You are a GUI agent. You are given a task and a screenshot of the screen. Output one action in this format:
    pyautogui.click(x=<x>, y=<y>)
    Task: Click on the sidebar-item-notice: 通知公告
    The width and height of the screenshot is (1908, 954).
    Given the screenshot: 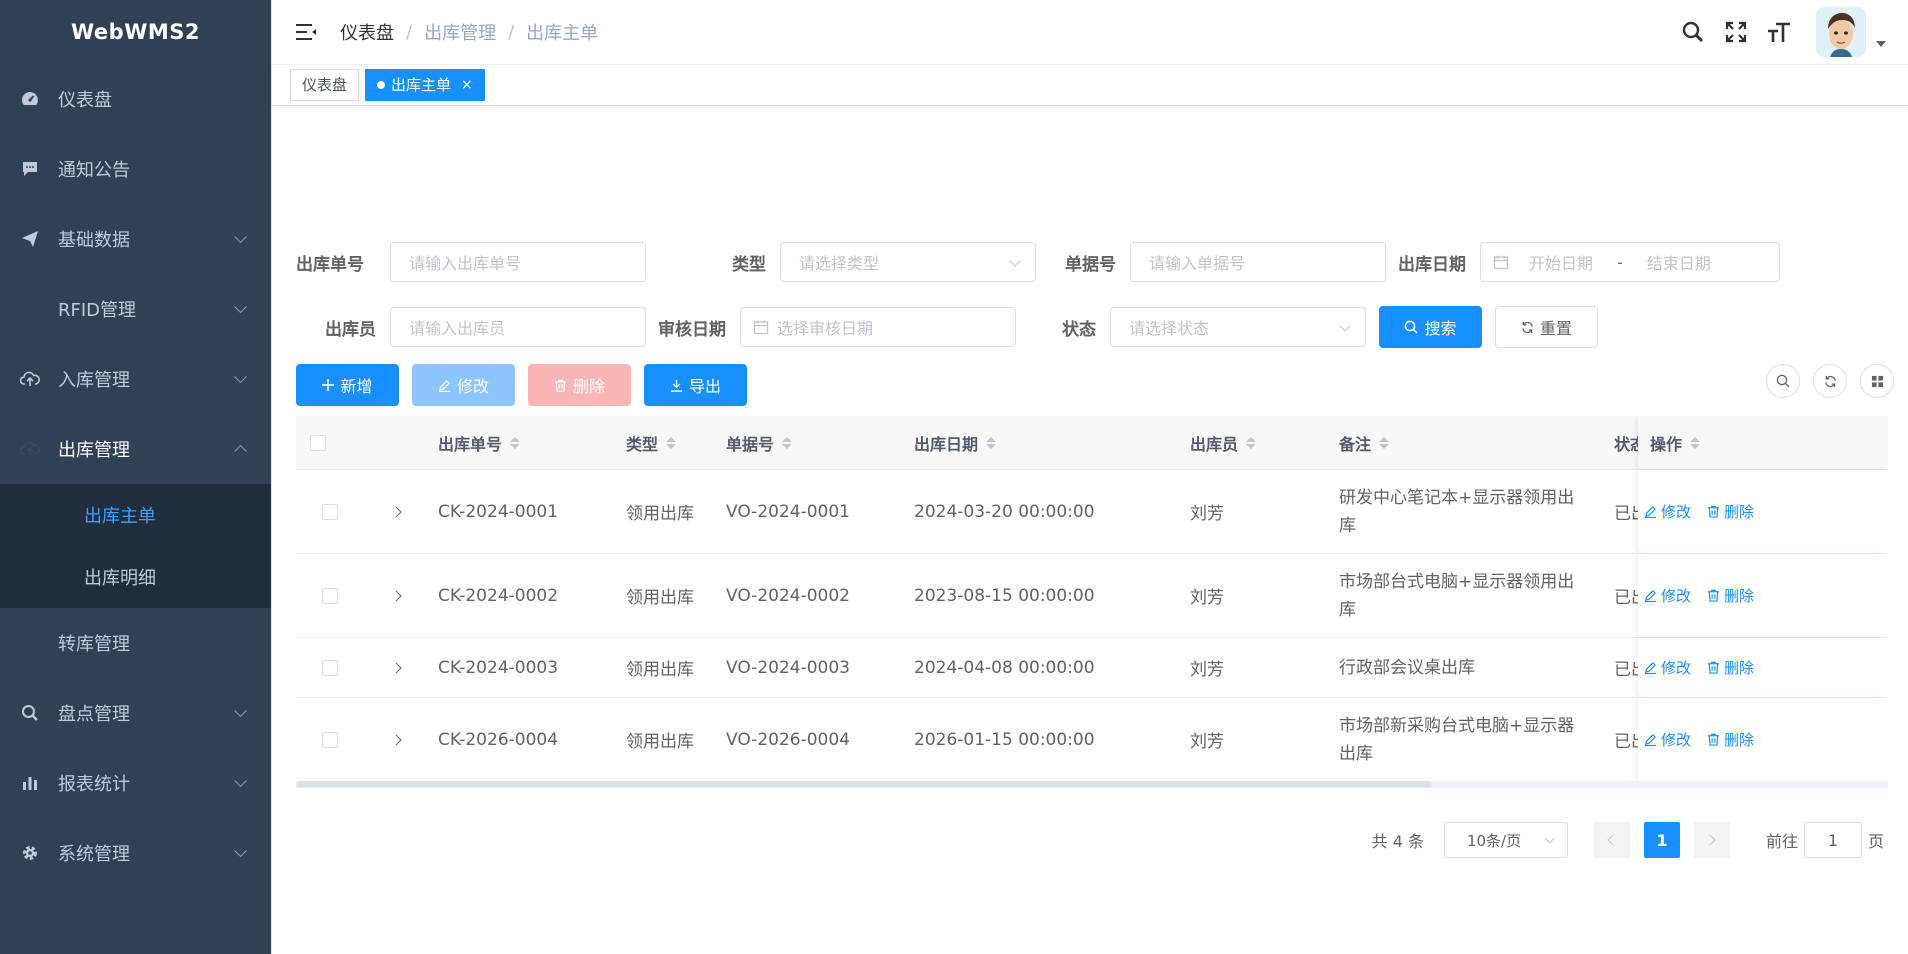 What is the action you would take?
    pyautogui.click(x=135, y=169)
    